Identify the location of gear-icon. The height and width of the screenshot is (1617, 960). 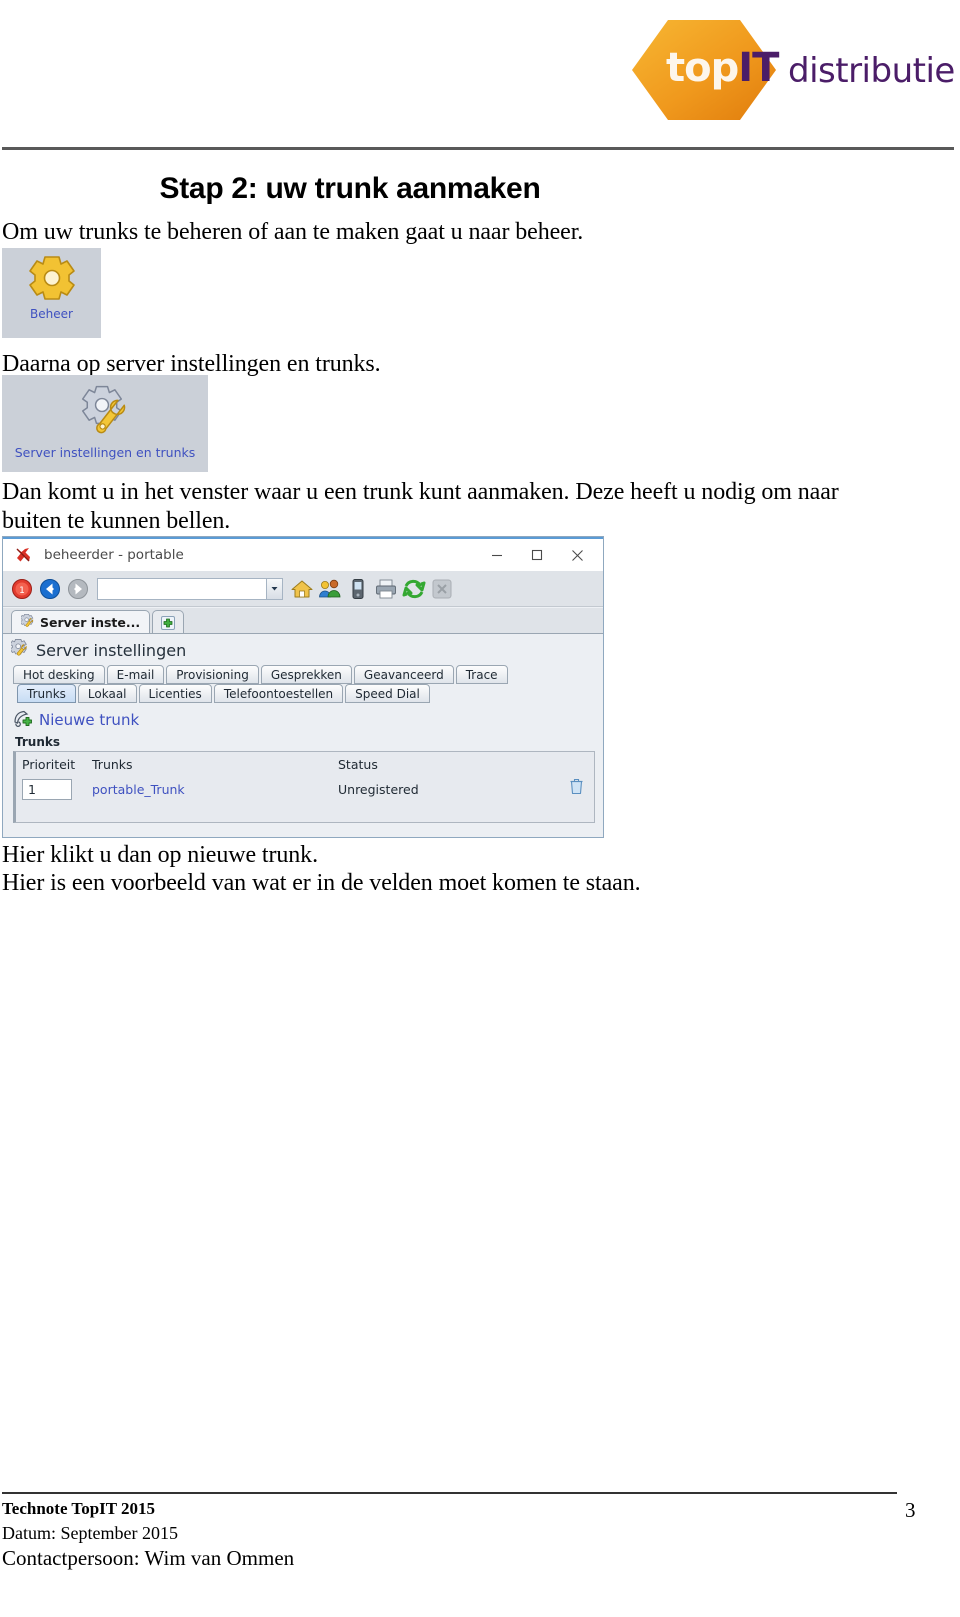
(51, 278).